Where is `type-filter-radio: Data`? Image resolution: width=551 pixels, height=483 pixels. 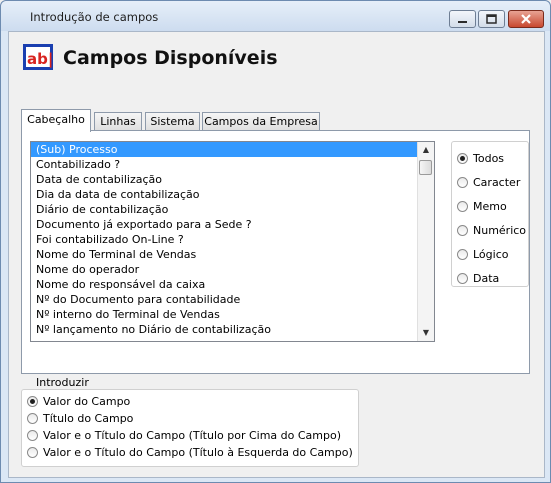 type-filter-radio: Data is located at coordinates (478, 278).